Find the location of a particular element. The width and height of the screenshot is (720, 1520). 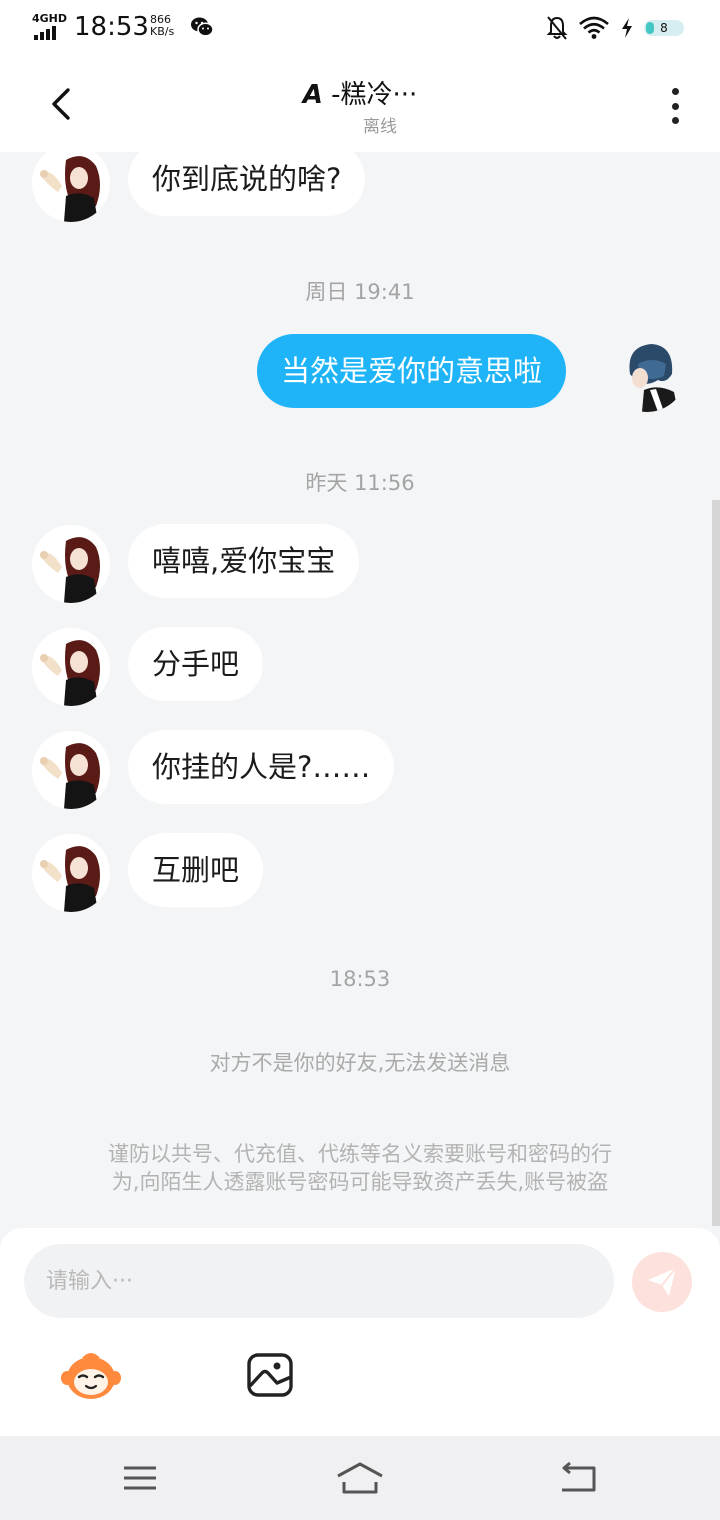

status-icons: 8 is located at coordinates (615, 28).